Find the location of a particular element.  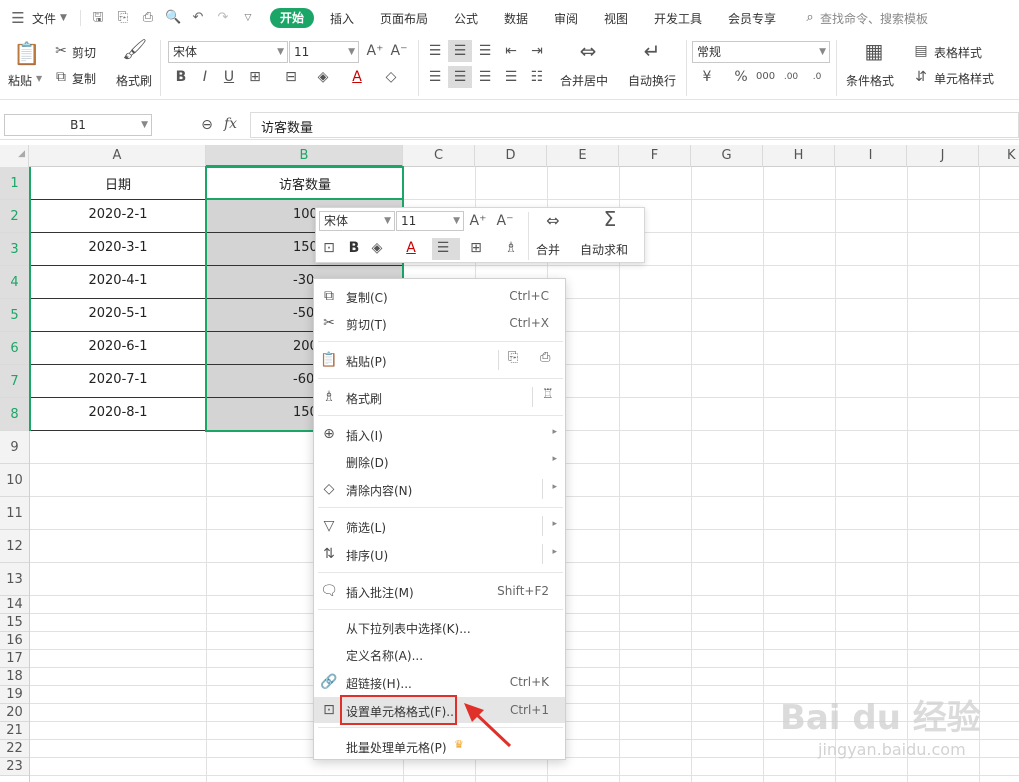

menu-item-insert-comment: 🗨 插入批注(M) Shift+F2 is located at coordinates (439, 591).